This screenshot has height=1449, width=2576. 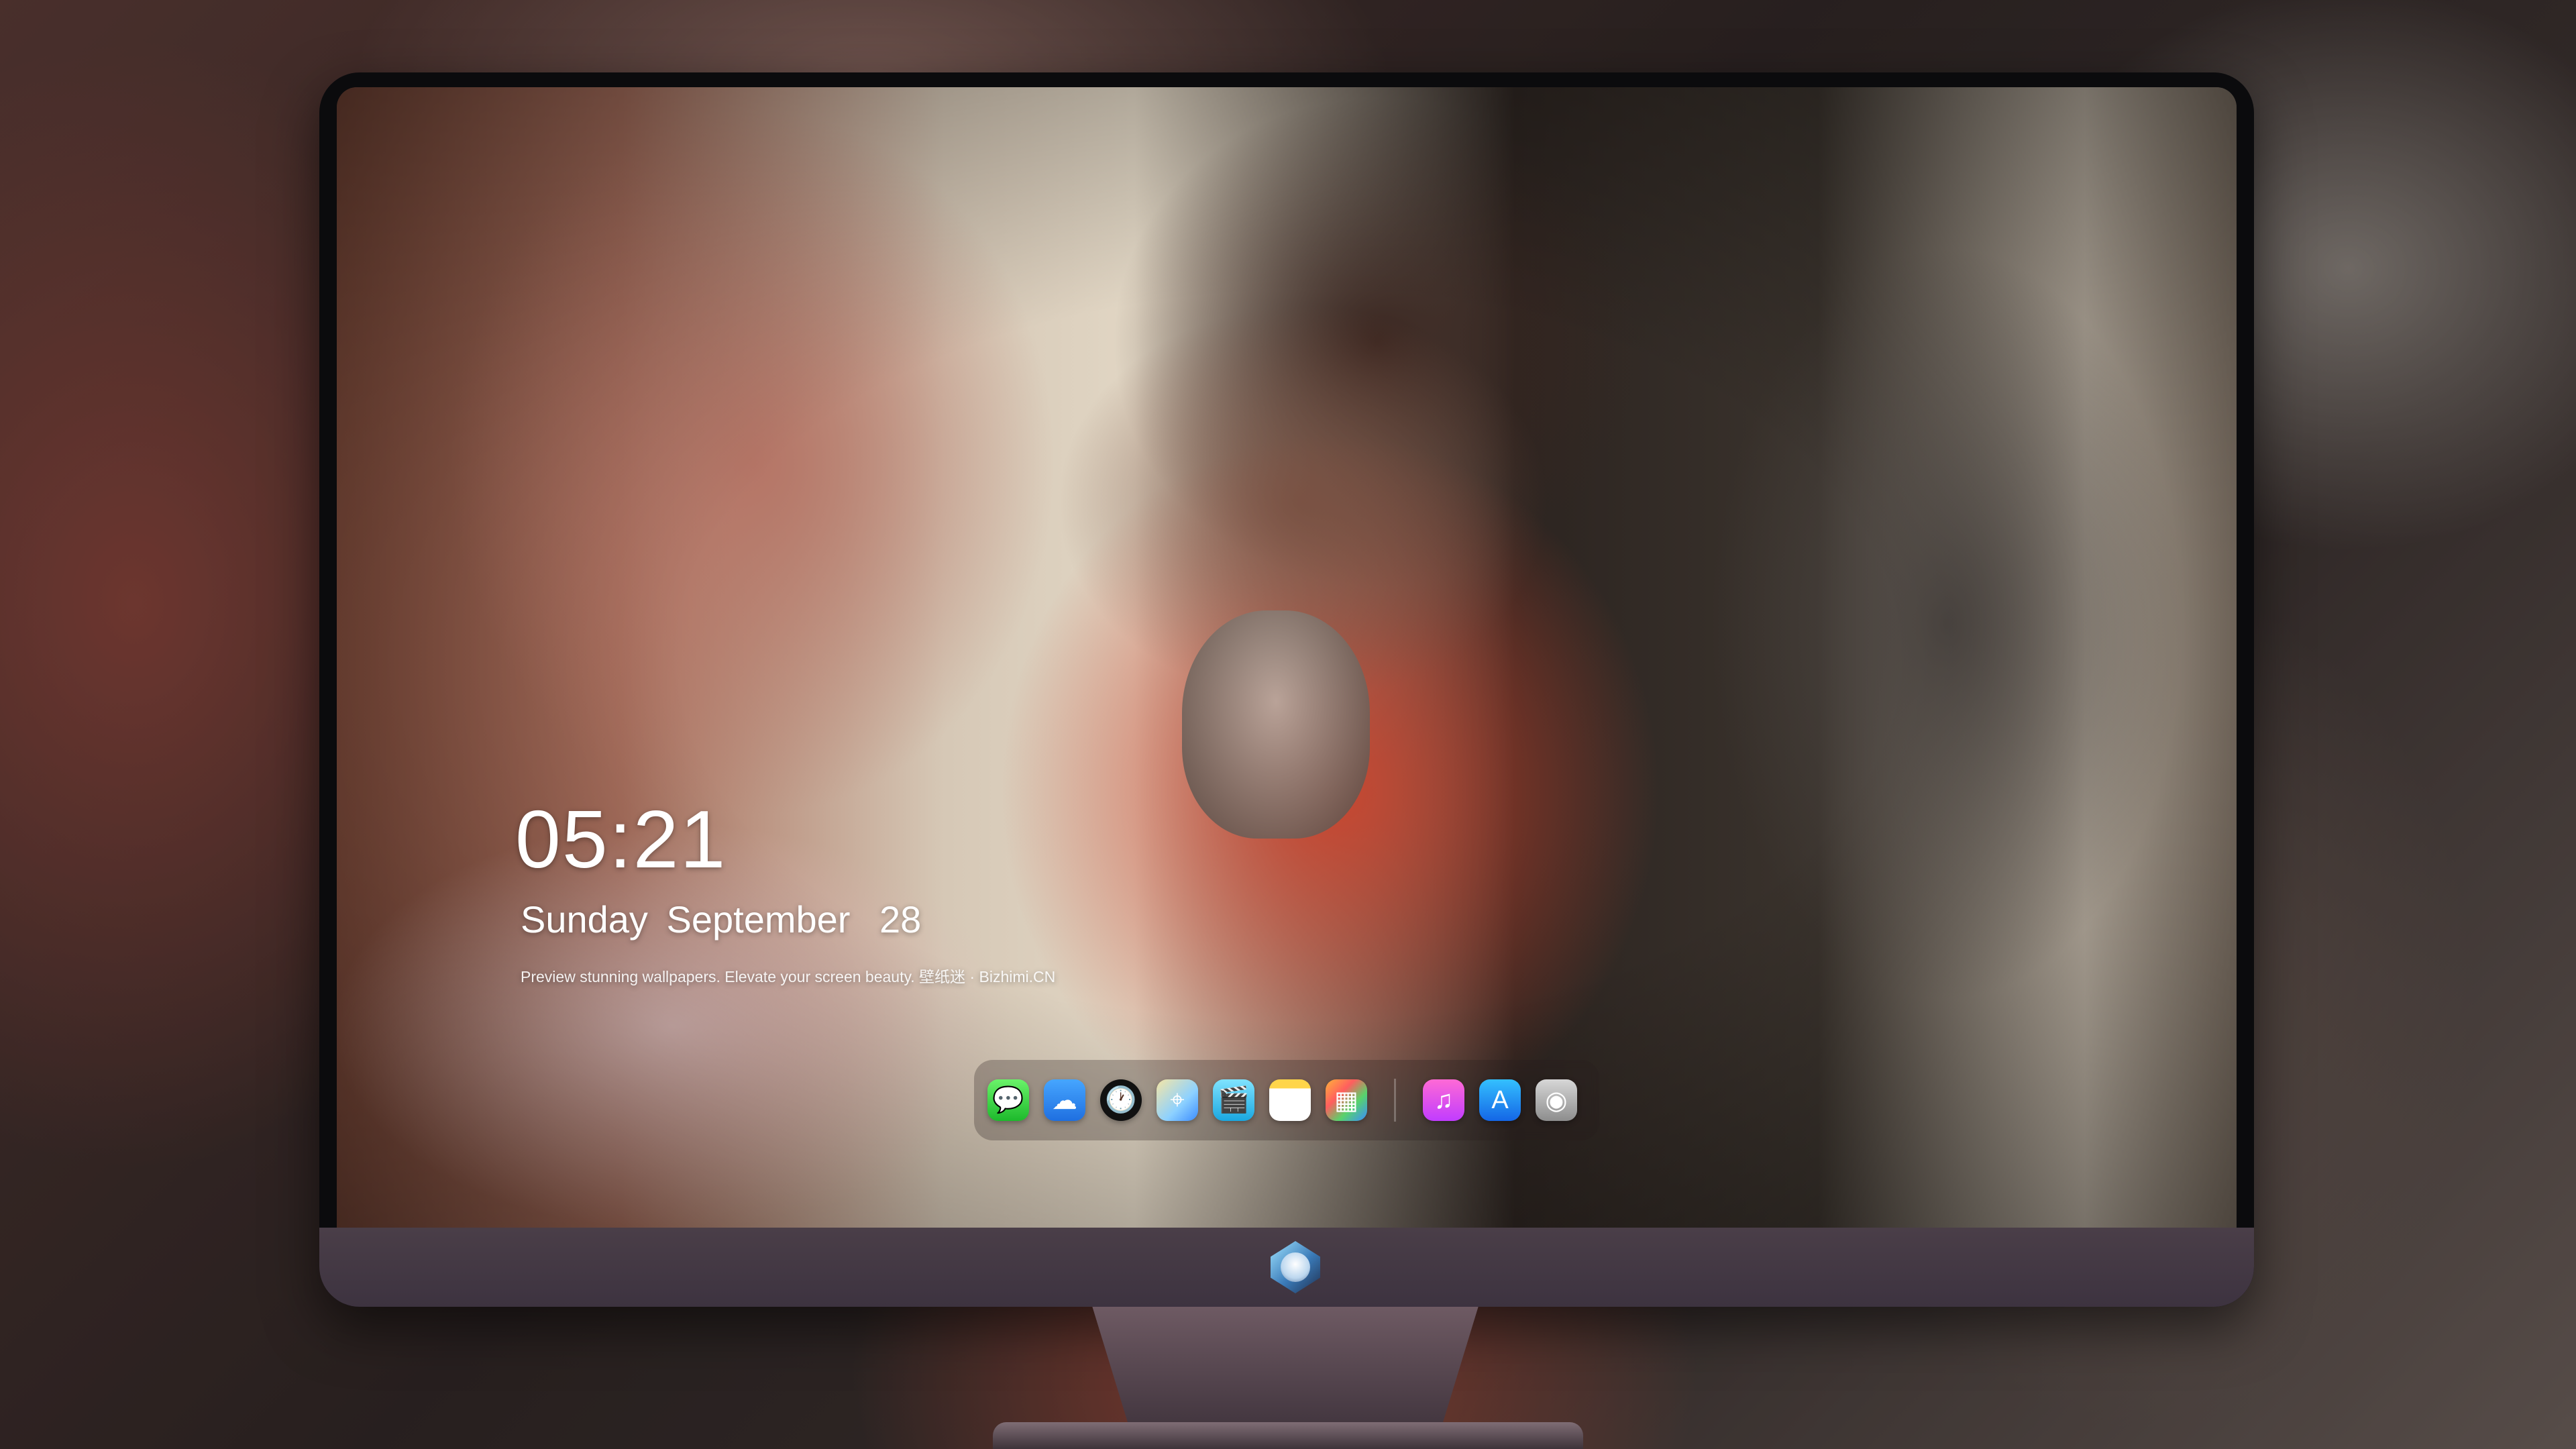 I want to click on dock-separator, so click(x=1395, y=1100).